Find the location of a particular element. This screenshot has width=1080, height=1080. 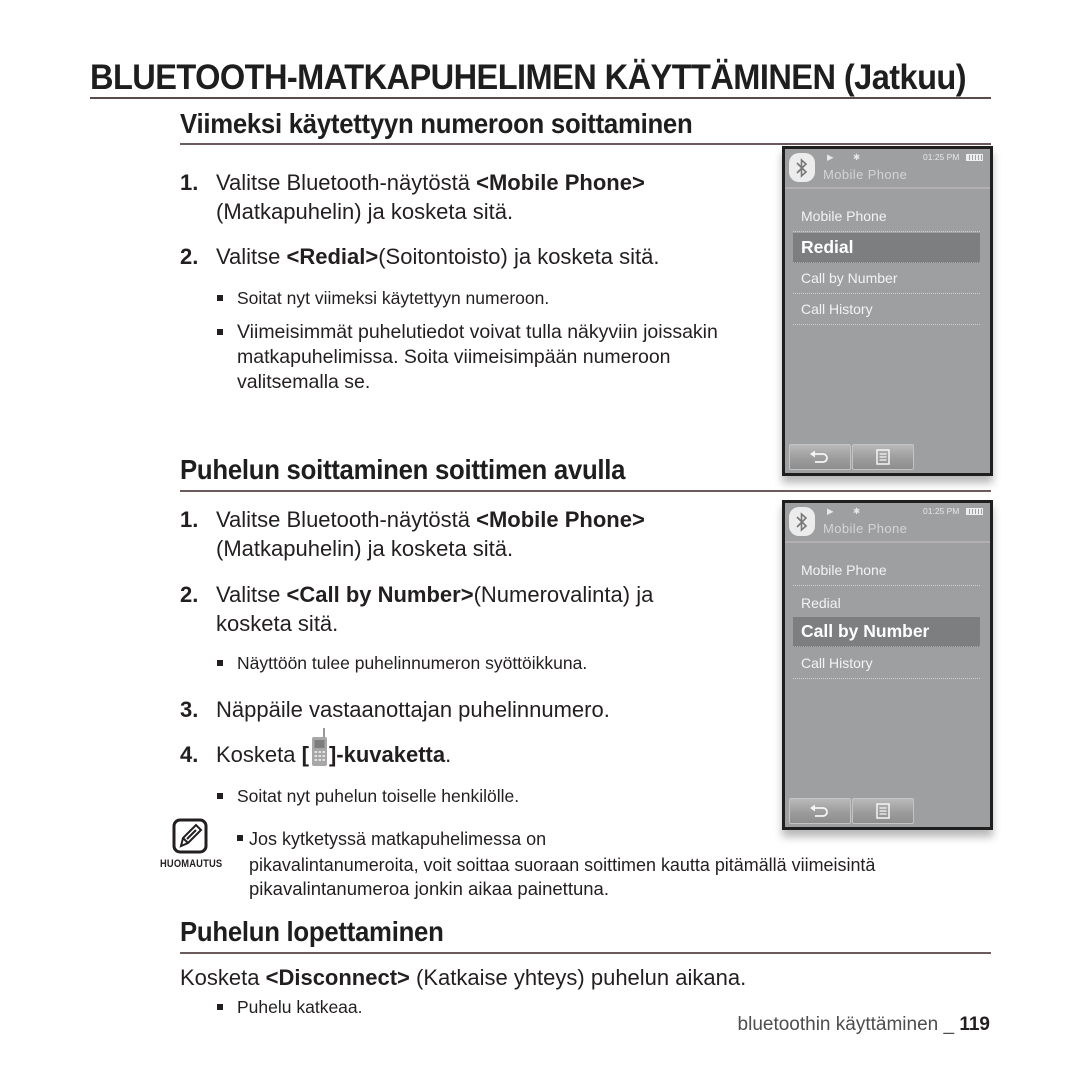

section-heading-end-call: Puhelun lopettaminen is located at coordinates (312, 931).